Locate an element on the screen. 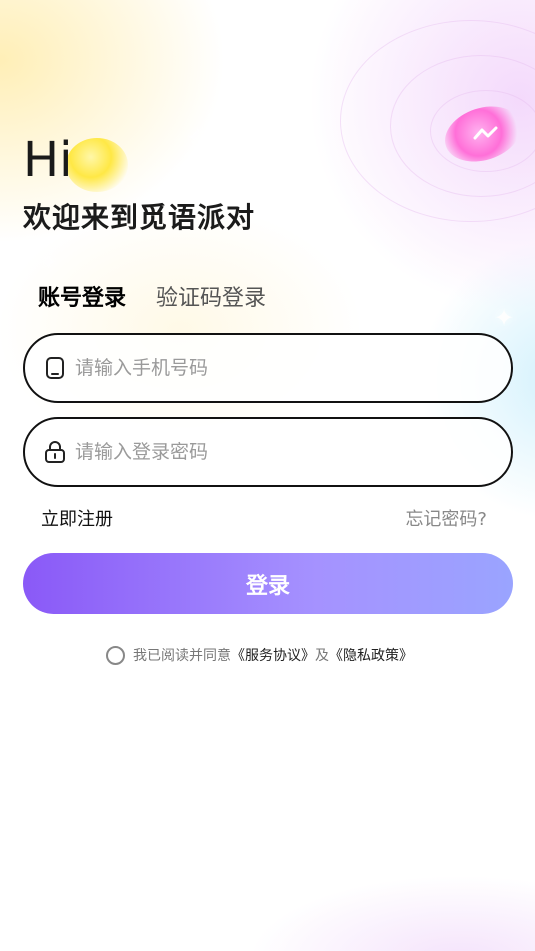 This screenshot has width=535, height=951. password-field is located at coordinates (268, 452).